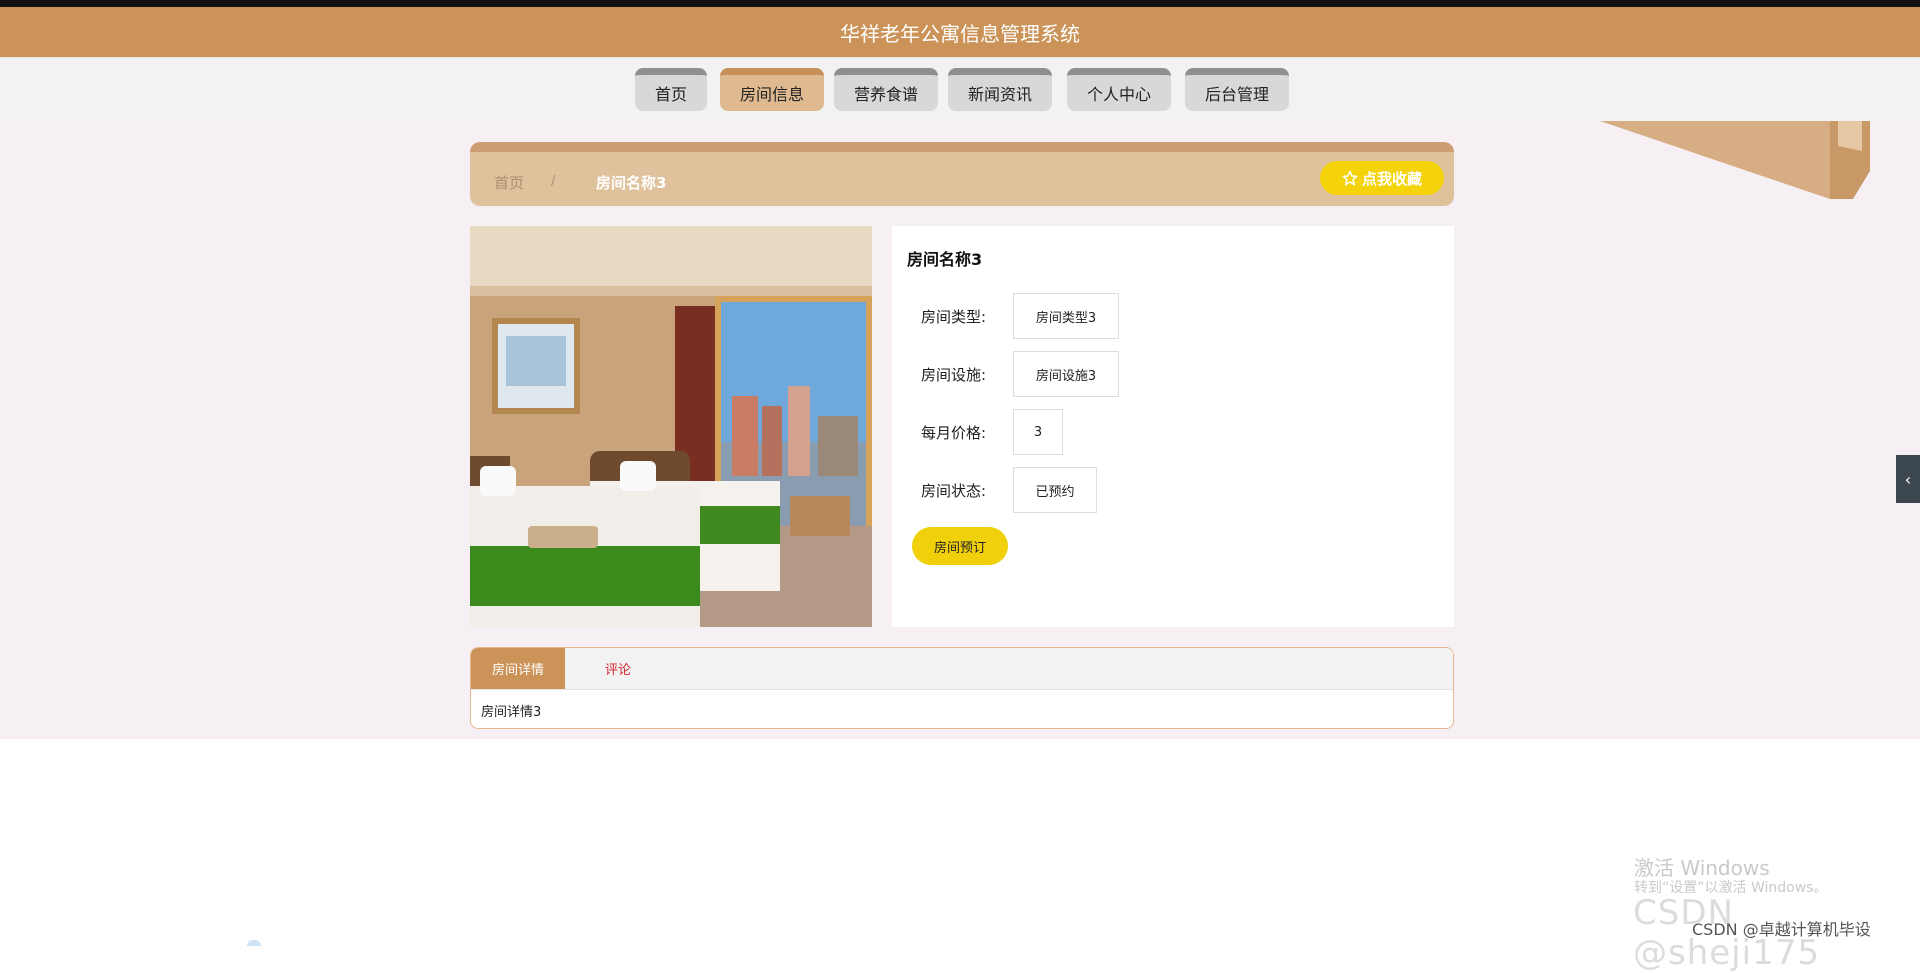 Image resolution: width=1920 pixels, height=973 pixels. I want to click on room-status-label: 房间状态:, so click(954, 491).